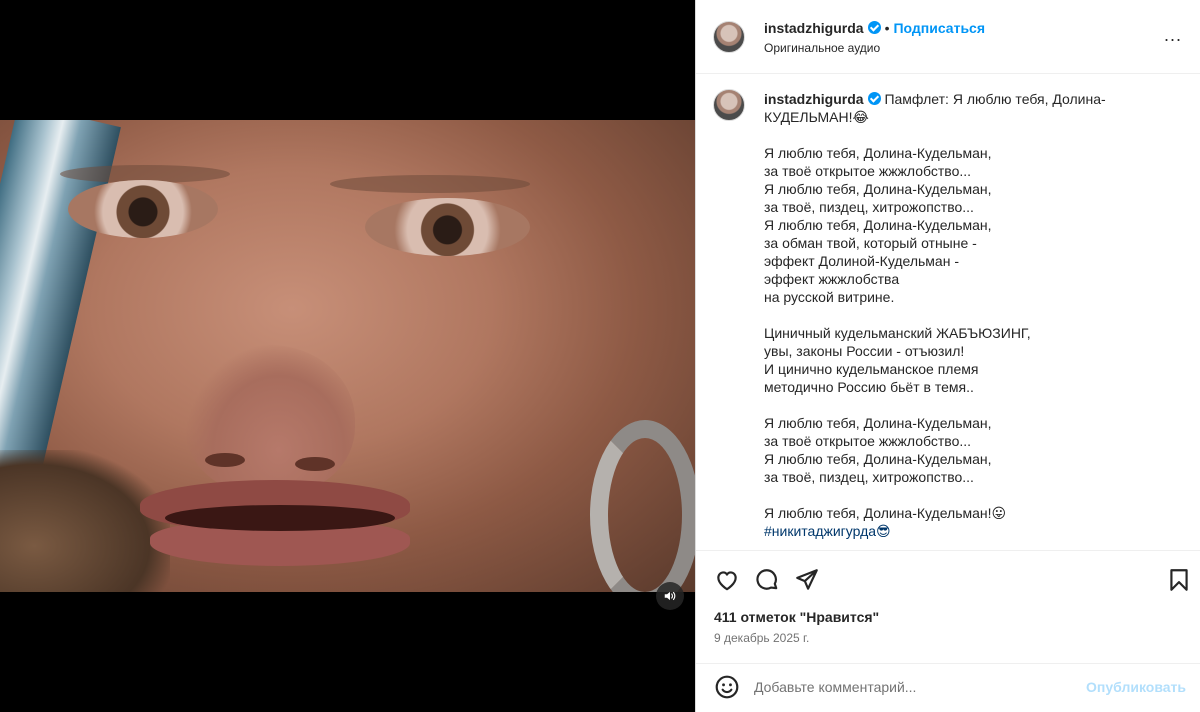 This screenshot has height=712, width=1200. I want to click on post-comment-button: Опубликовать, so click(1136, 687).